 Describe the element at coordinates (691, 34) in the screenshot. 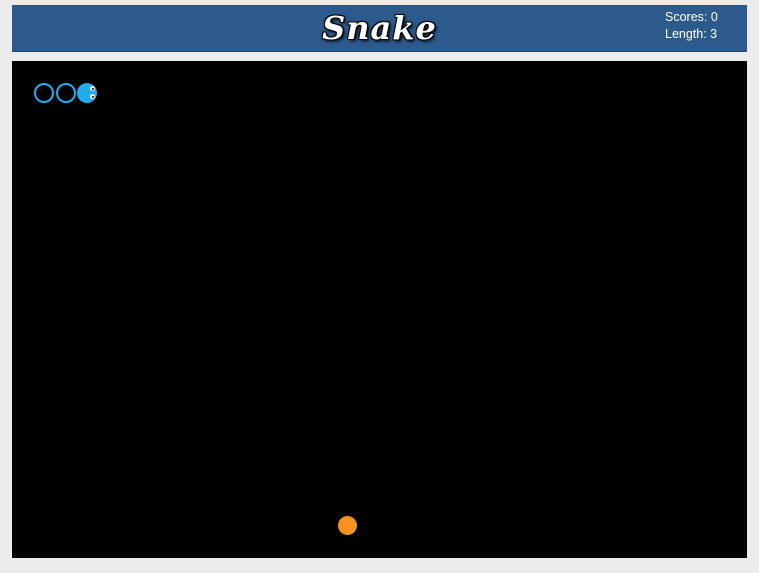

I see `length-display: Length: 3` at that location.